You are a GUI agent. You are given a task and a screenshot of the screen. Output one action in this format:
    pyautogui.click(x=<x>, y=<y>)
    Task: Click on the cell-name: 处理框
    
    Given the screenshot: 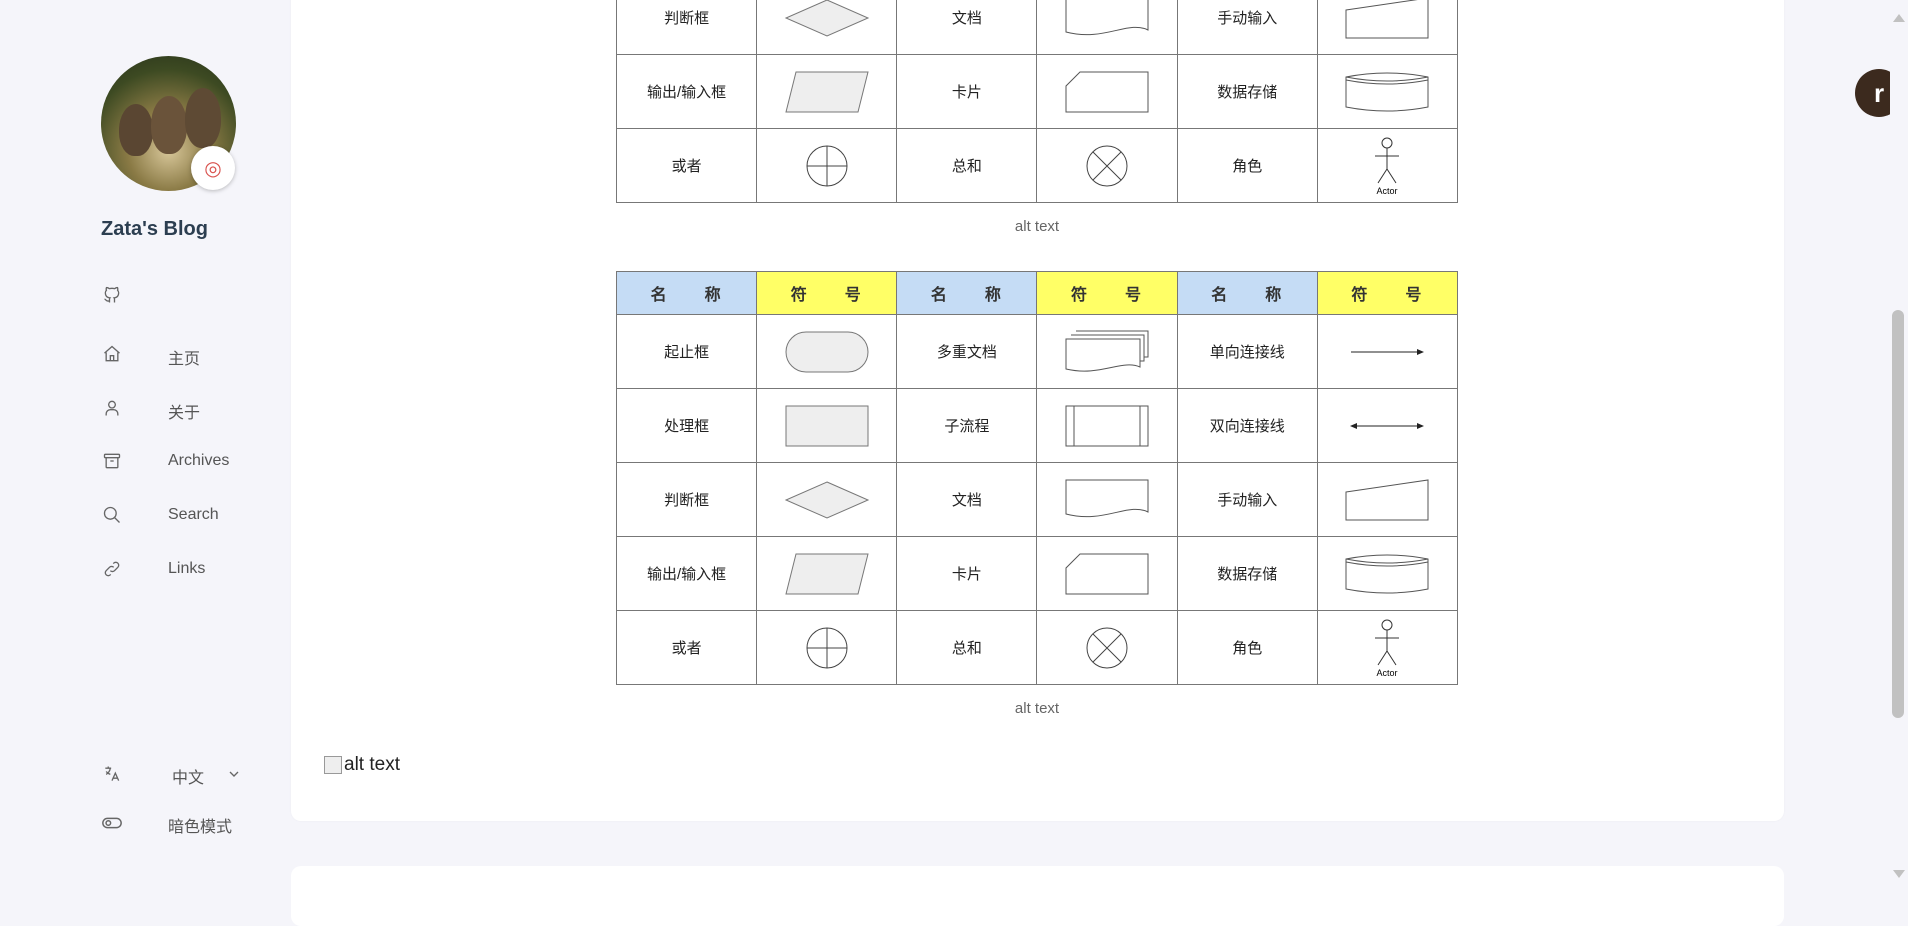 What is the action you would take?
    pyautogui.click(x=686, y=425)
    